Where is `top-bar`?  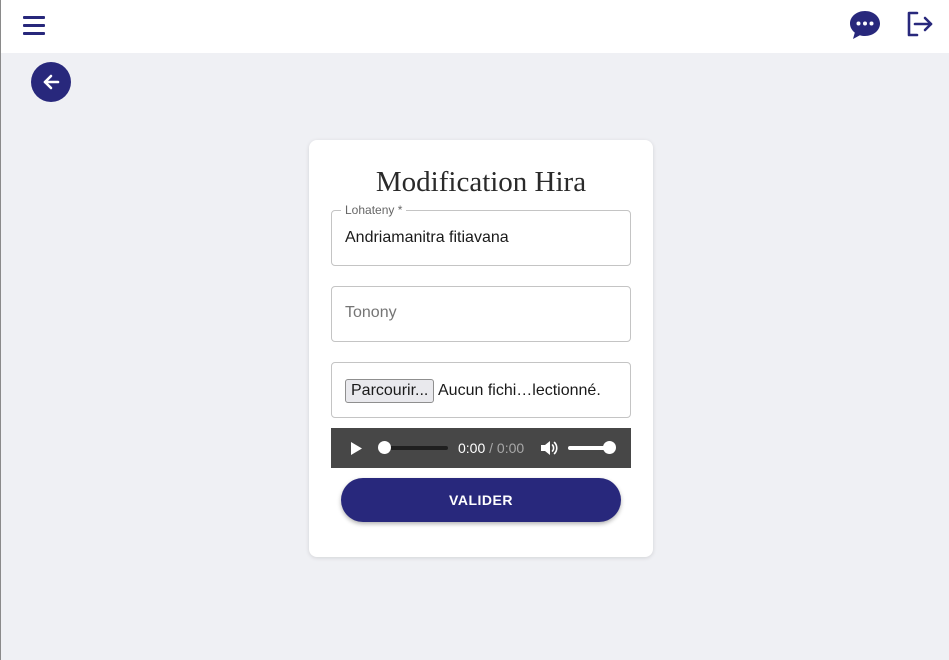 top-bar is located at coordinates (475, 26).